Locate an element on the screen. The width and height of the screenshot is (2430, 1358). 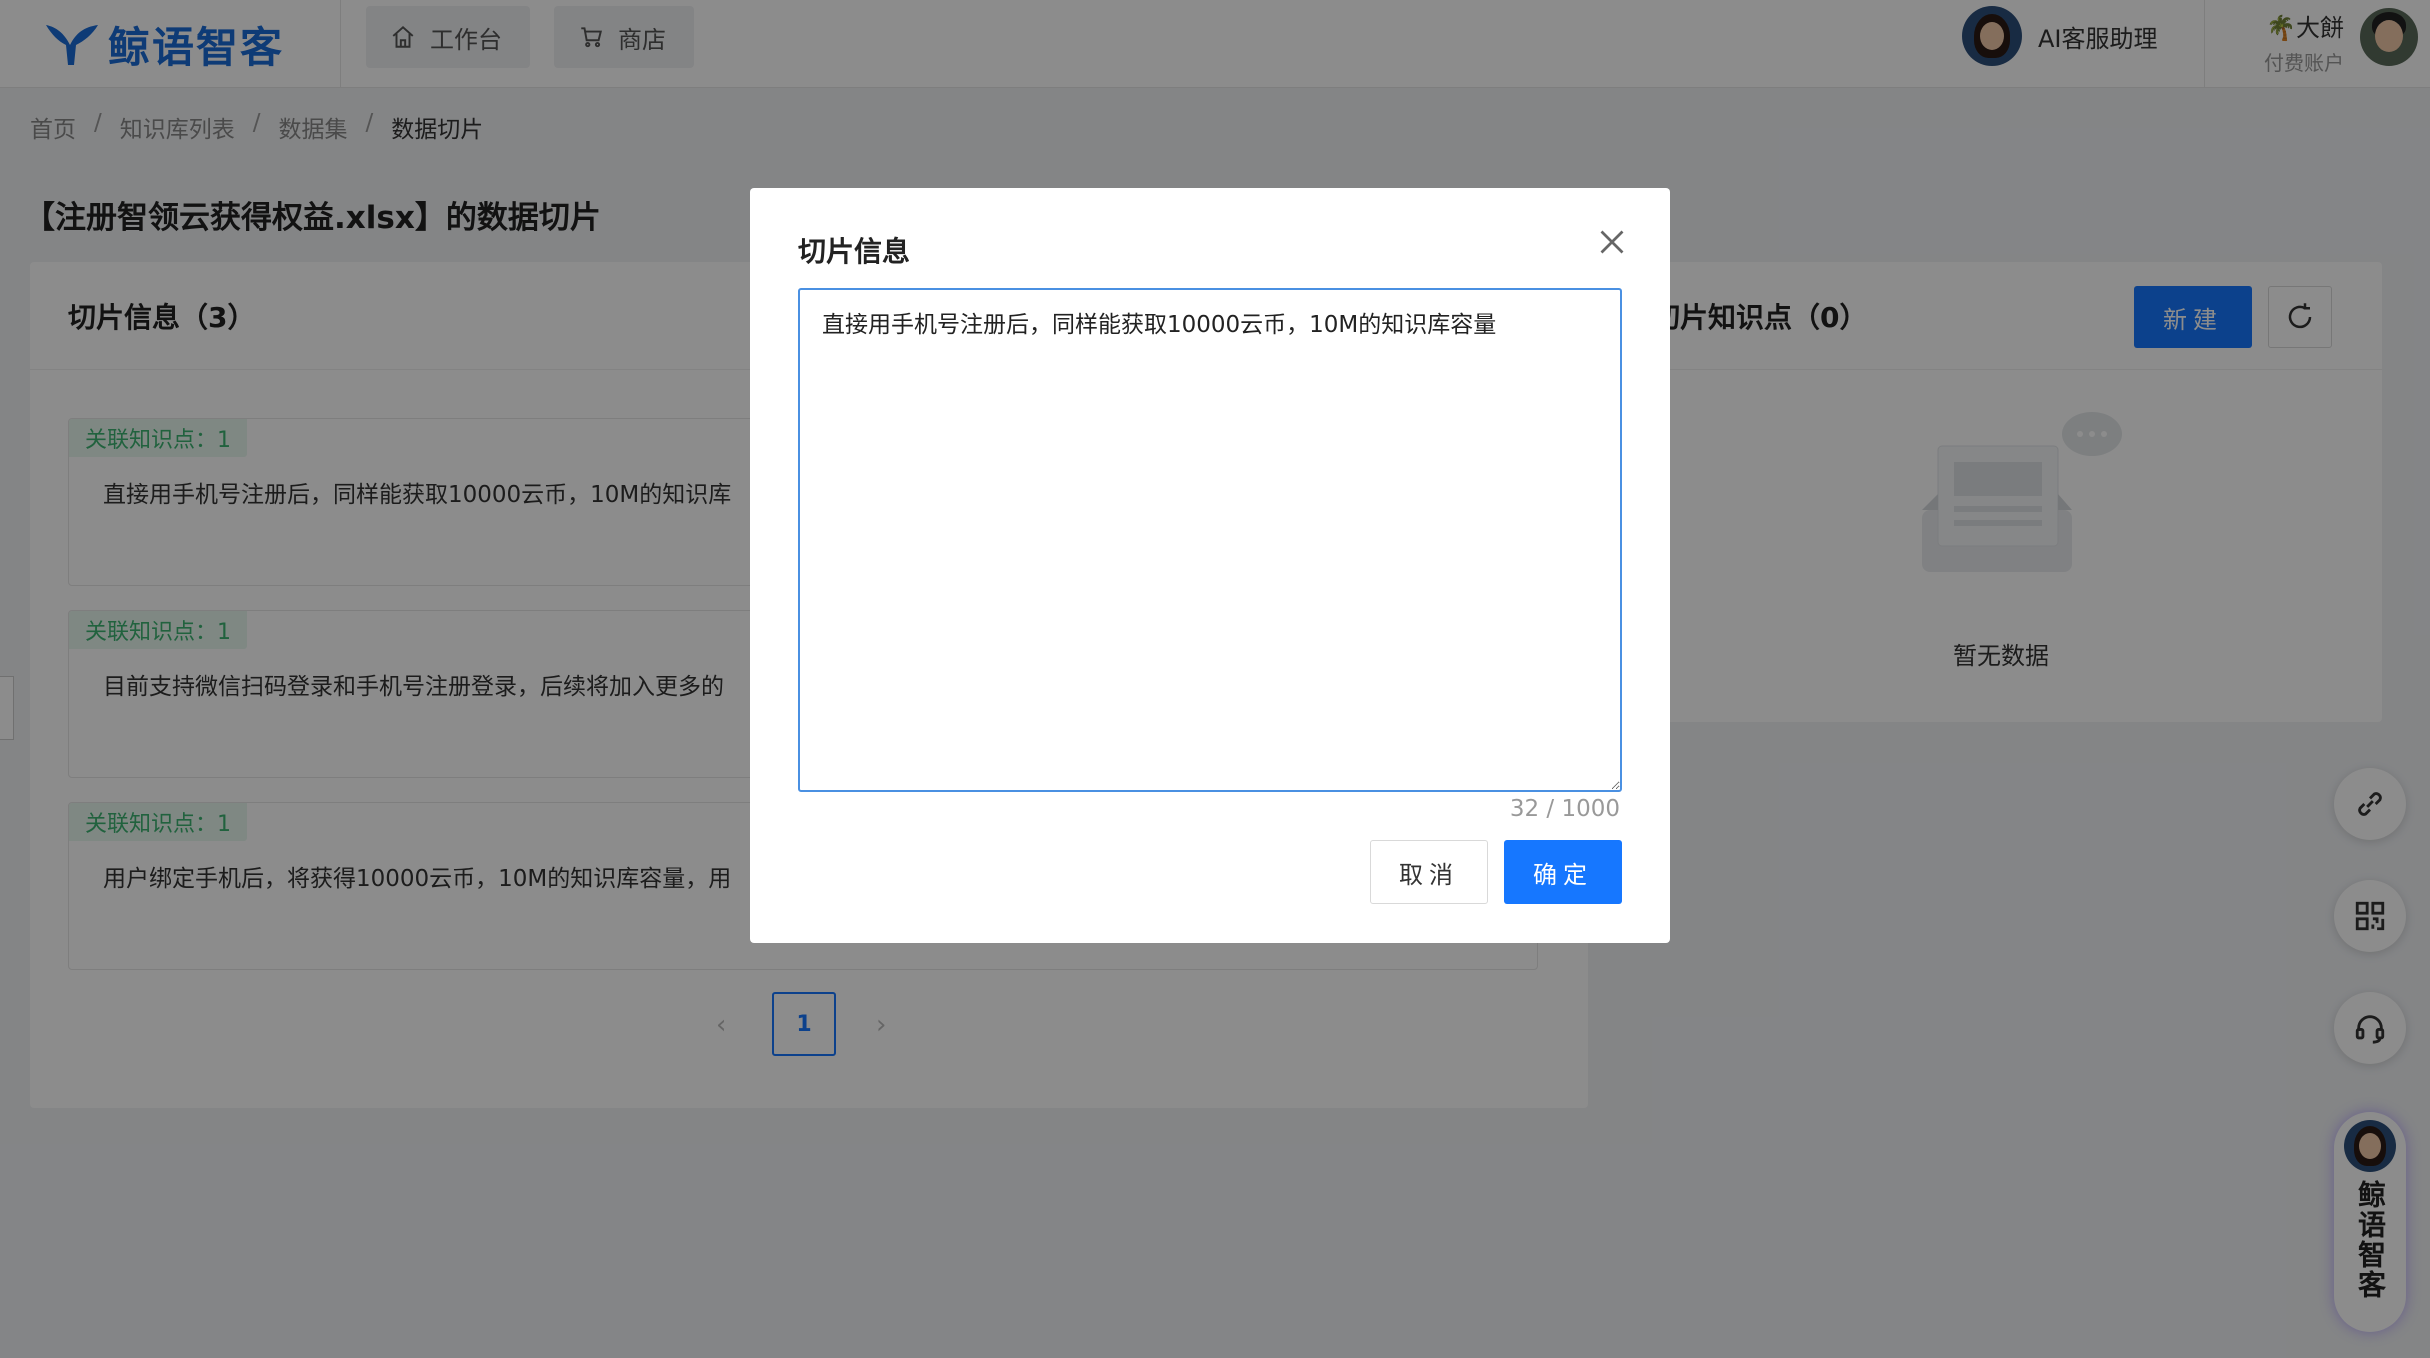
close-icon is located at coordinates (1612, 242).